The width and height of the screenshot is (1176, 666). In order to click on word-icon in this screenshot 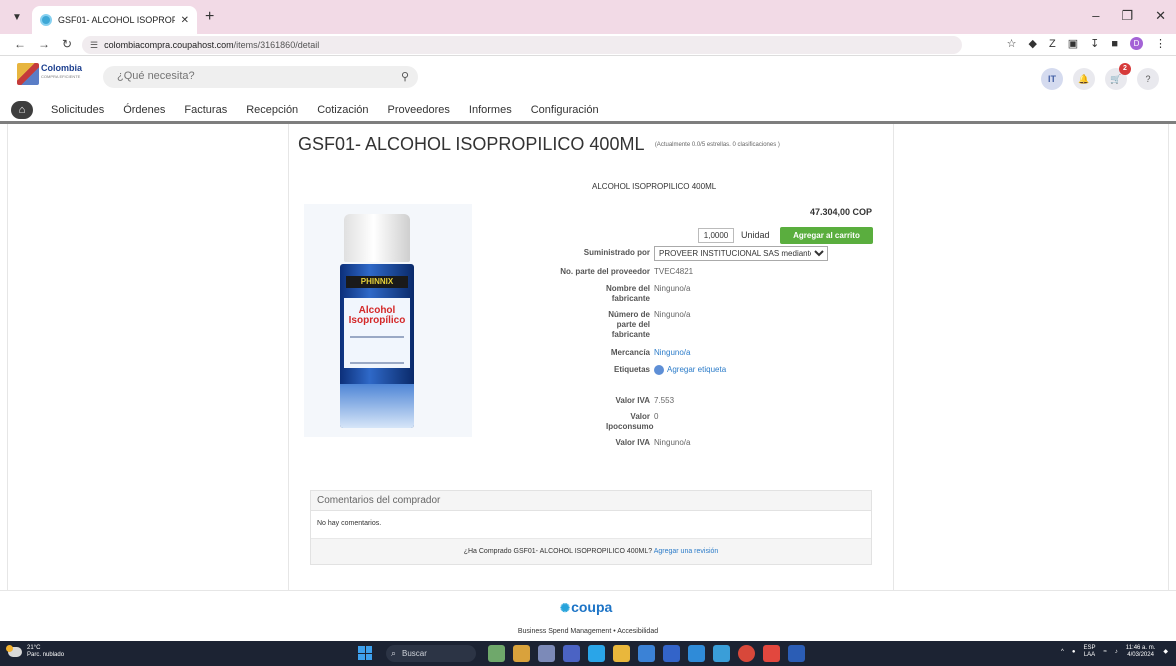, I will do `click(796, 653)`.